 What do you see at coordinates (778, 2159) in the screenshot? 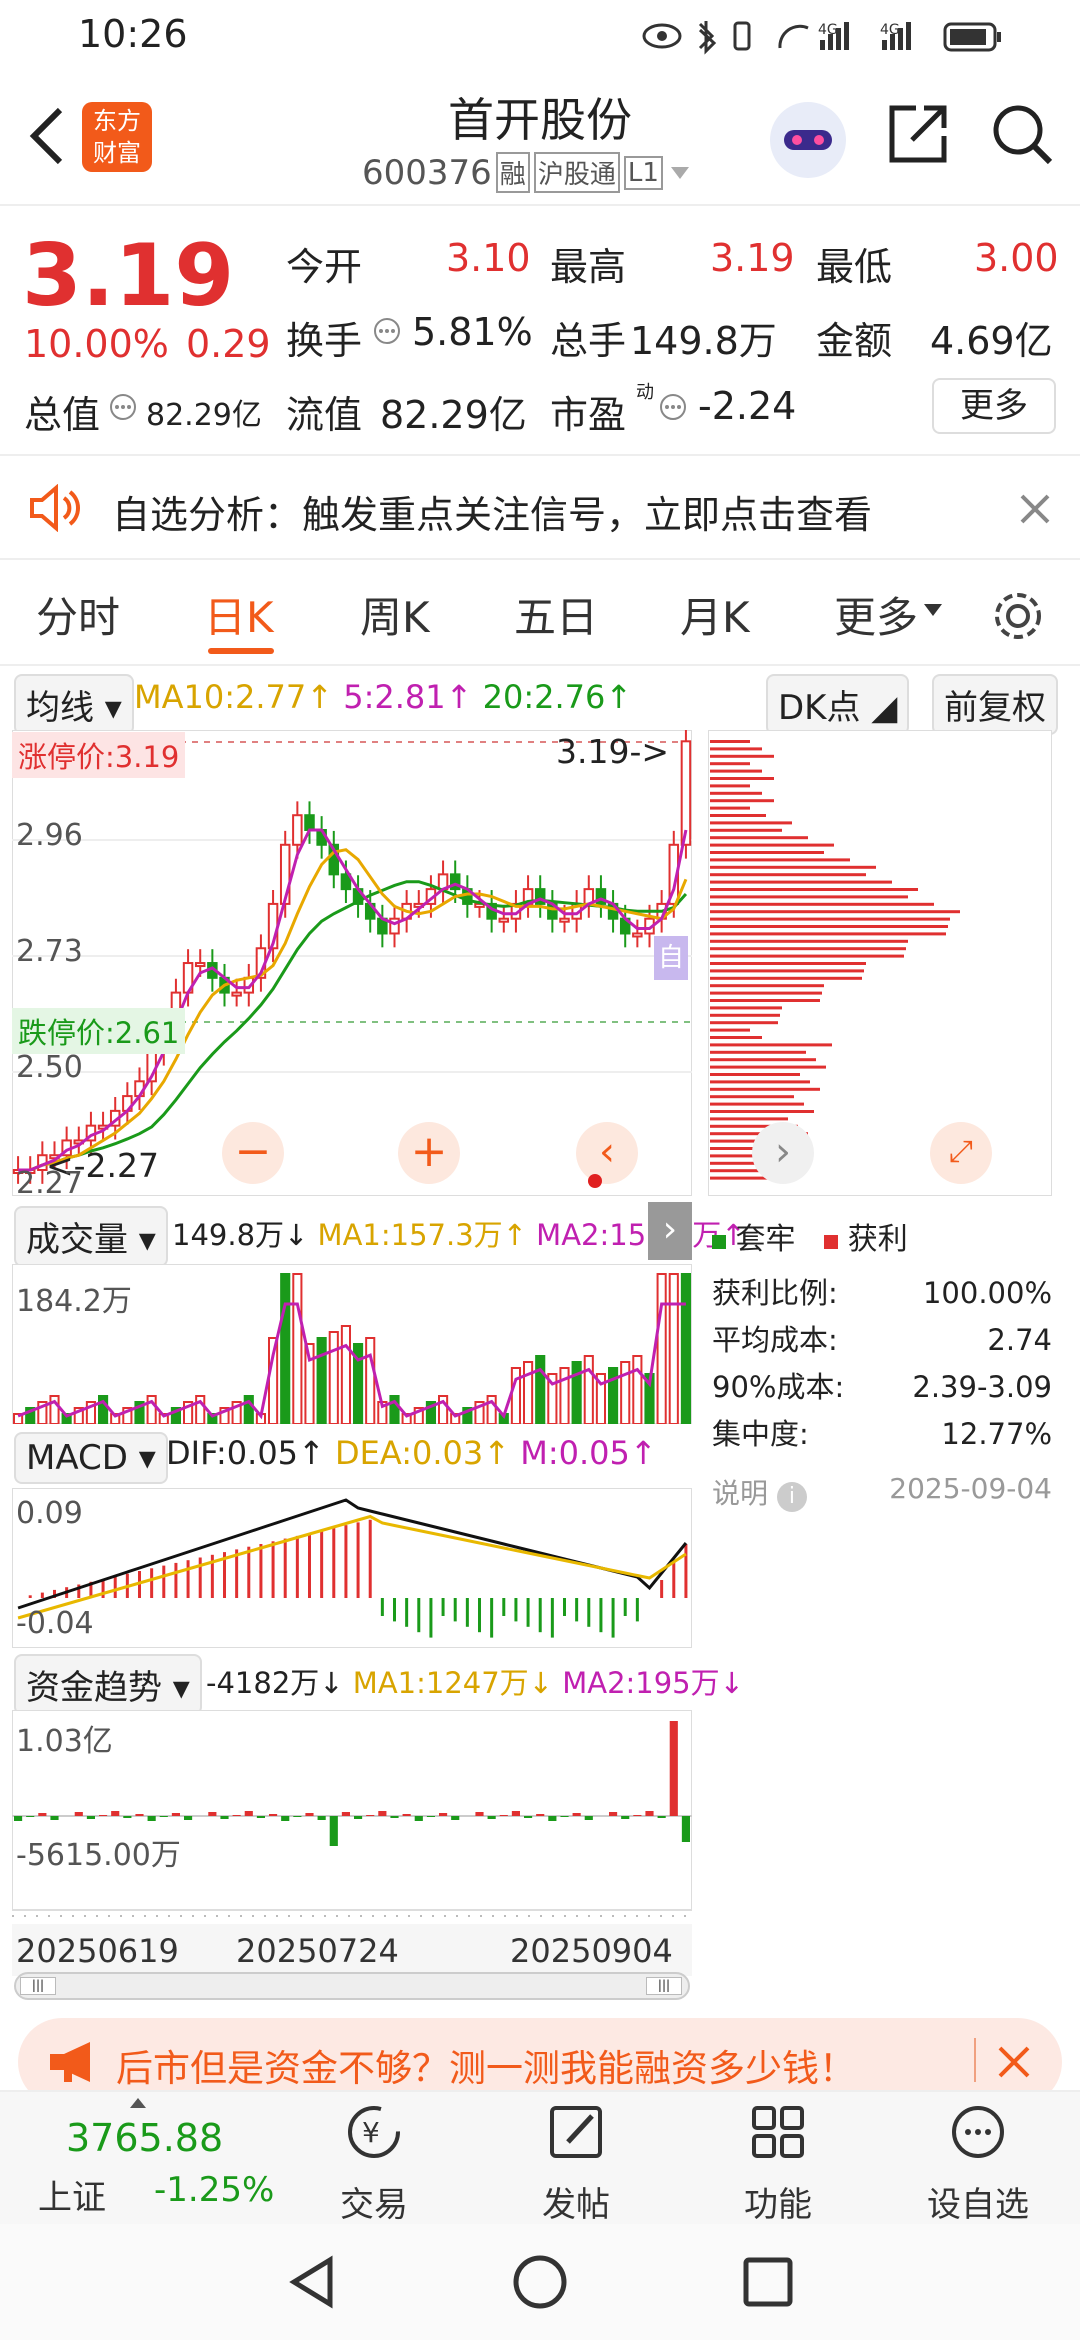
I see `nav-function: 功能` at bounding box center [778, 2159].